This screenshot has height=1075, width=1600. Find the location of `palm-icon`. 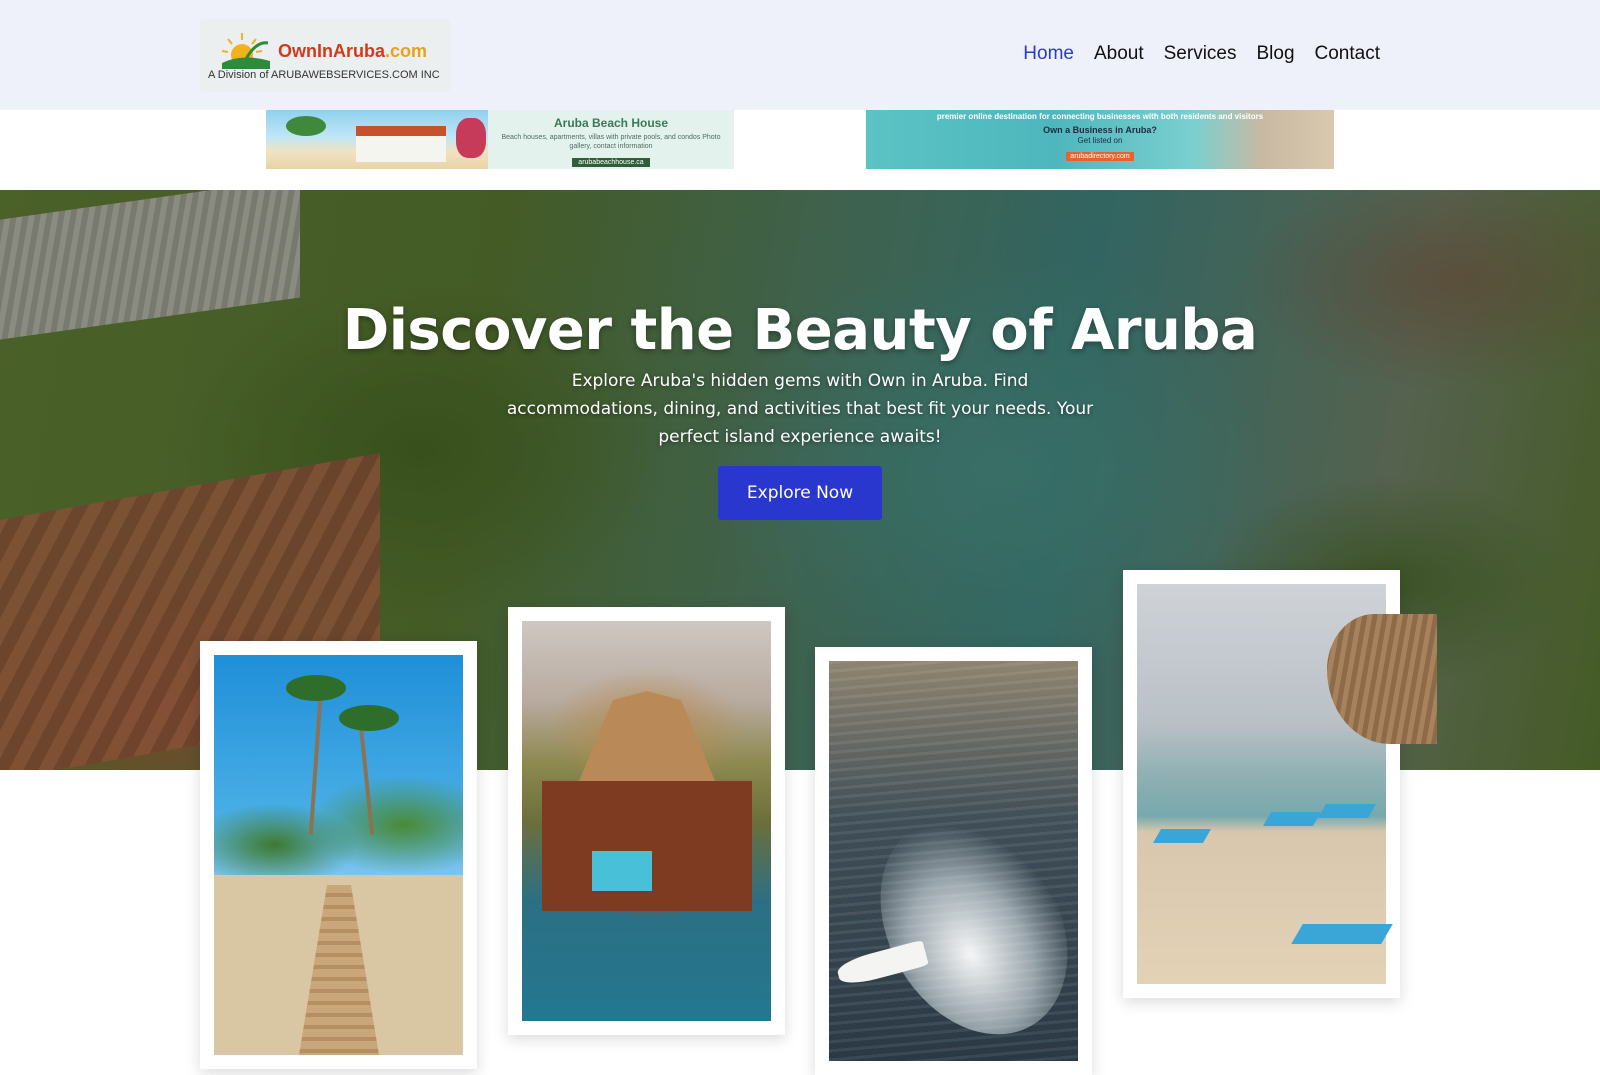

palm-icon is located at coordinates (306, 126).